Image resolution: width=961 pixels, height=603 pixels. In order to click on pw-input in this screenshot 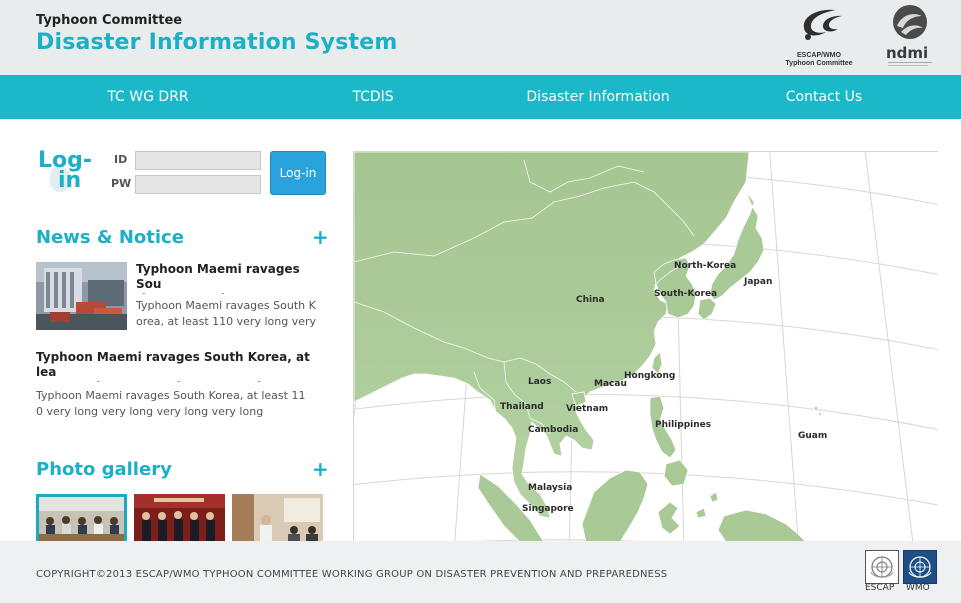, I will do `click(198, 184)`.